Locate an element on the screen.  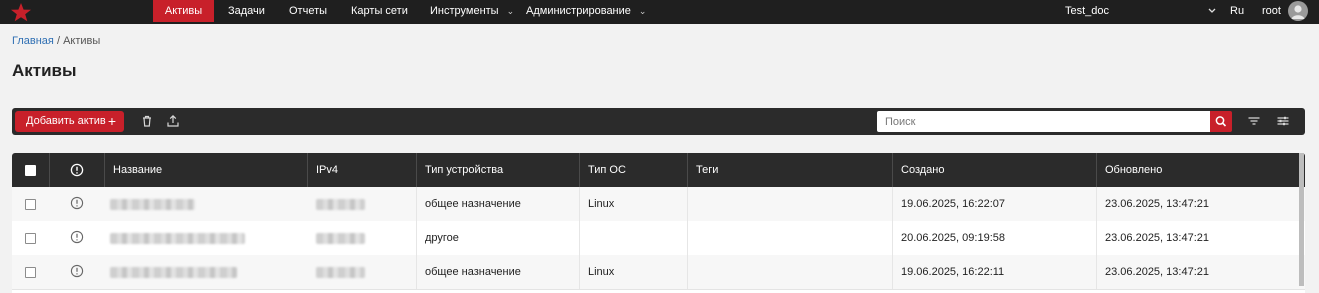
column-header-ipv4: IPv4 is located at coordinates (361, 170).